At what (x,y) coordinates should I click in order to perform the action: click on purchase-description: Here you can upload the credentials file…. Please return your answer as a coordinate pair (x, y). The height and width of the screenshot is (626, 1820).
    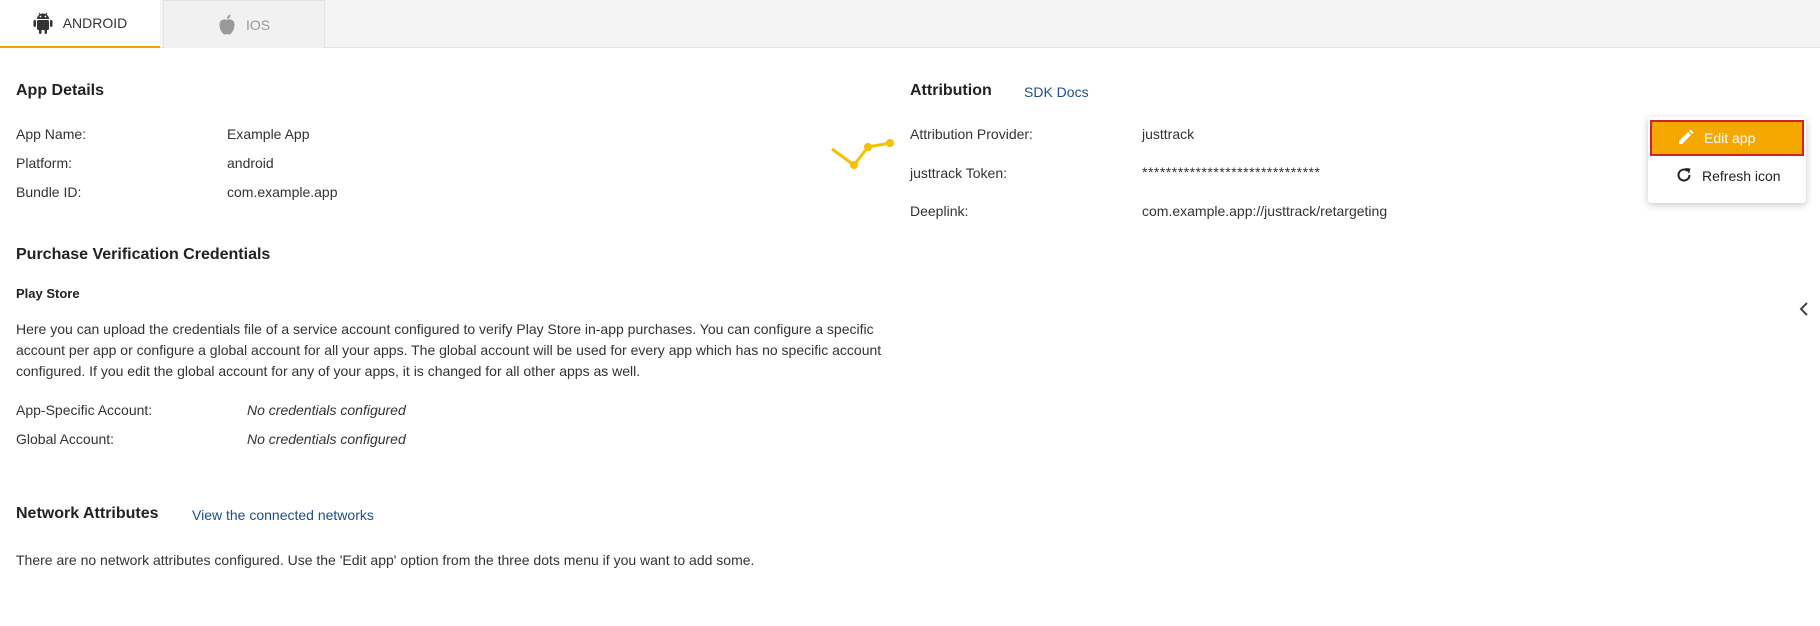
    Looking at the image, I should click on (466, 350).